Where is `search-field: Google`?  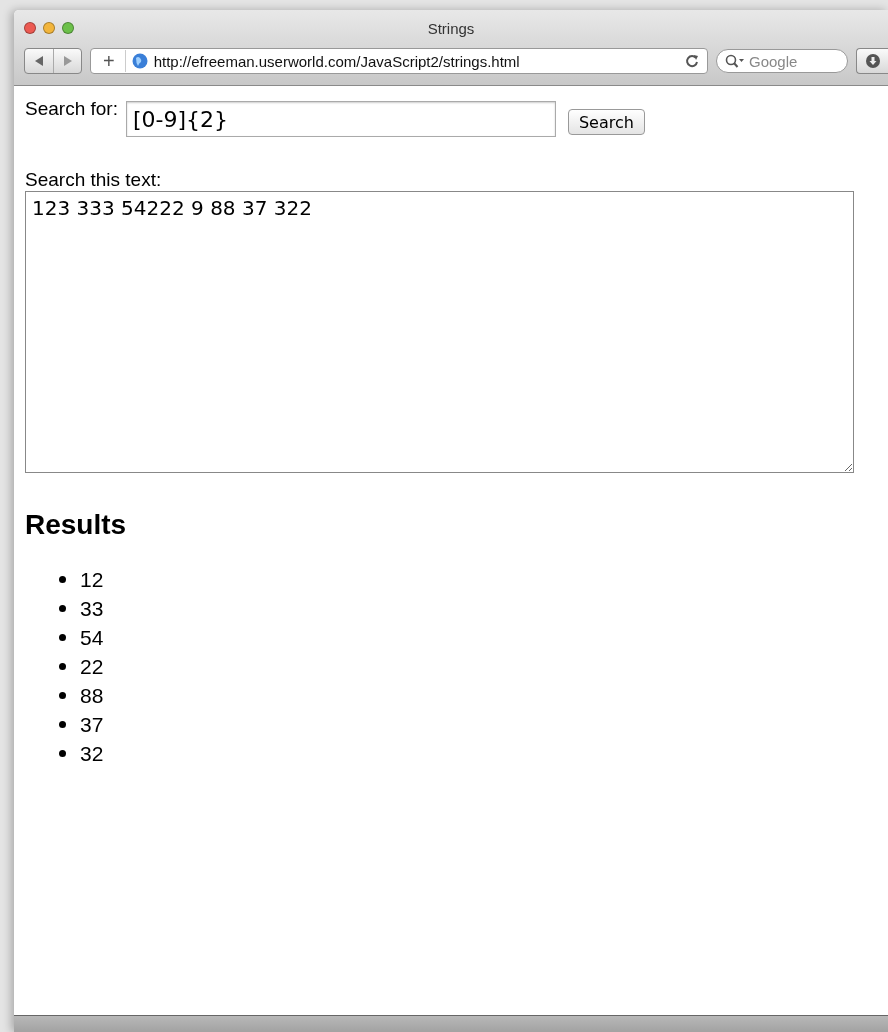 search-field: Google is located at coordinates (782, 61).